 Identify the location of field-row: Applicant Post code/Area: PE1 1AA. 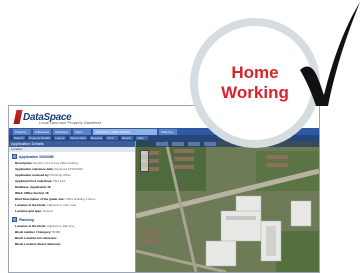
(40, 181).